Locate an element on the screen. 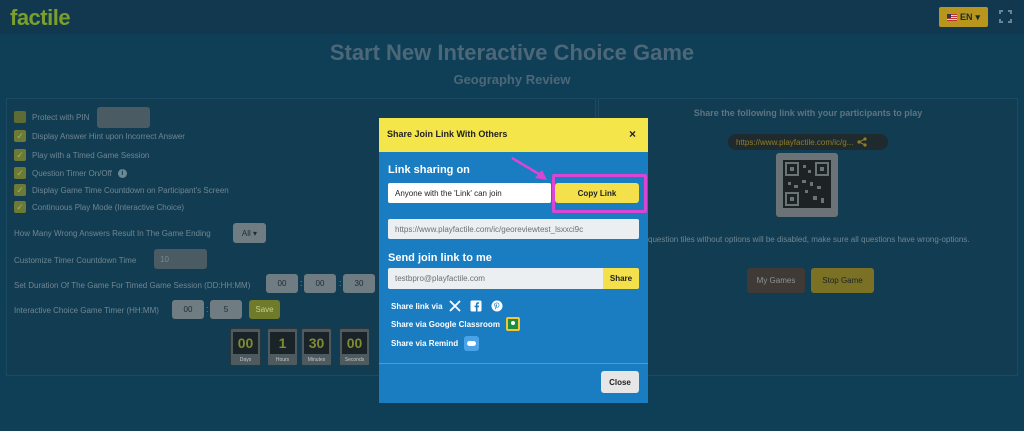 The image size is (1024, 431). option-label: Question Timer On/Off is located at coordinates (72, 173).